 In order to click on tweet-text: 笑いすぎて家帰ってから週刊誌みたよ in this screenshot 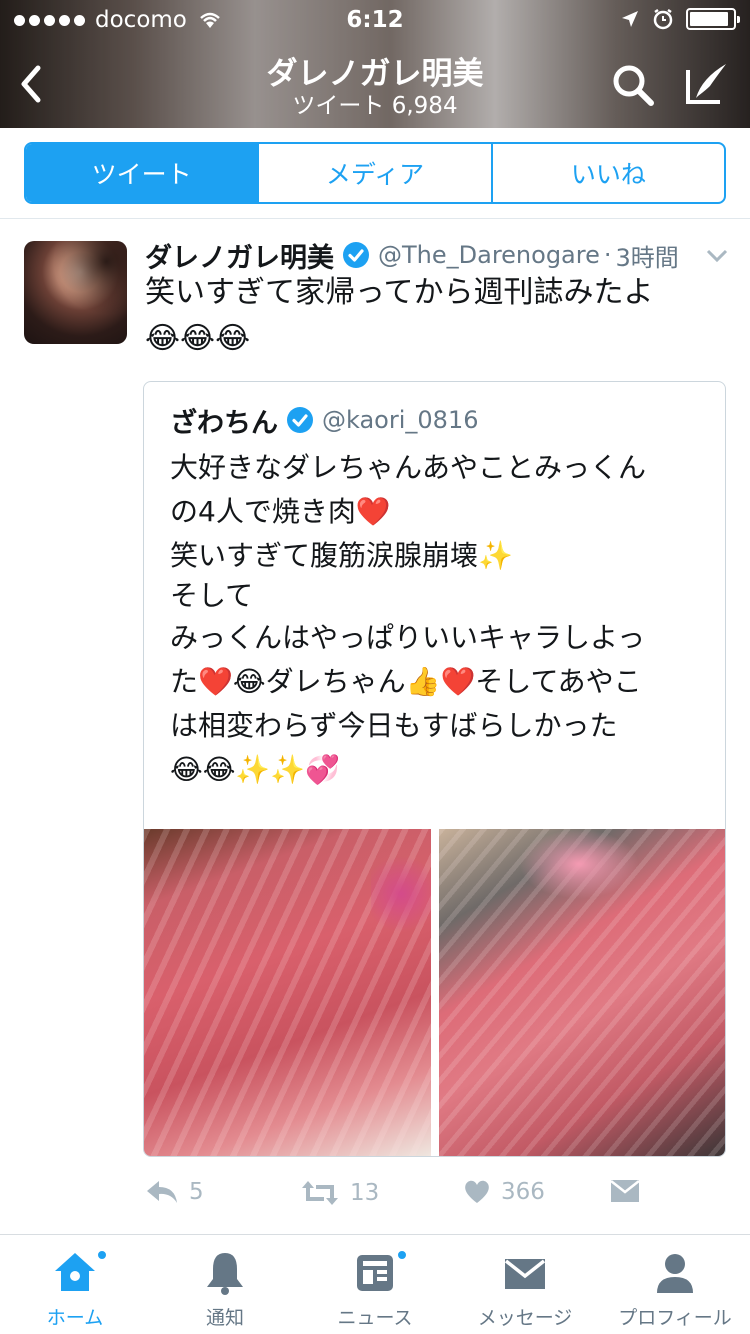, I will do `click(399, 292)`.